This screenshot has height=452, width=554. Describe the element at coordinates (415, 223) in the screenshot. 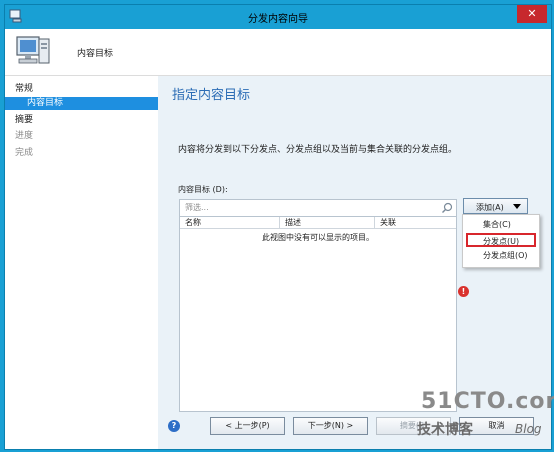

I see `column-header-association: 关联` at that location.